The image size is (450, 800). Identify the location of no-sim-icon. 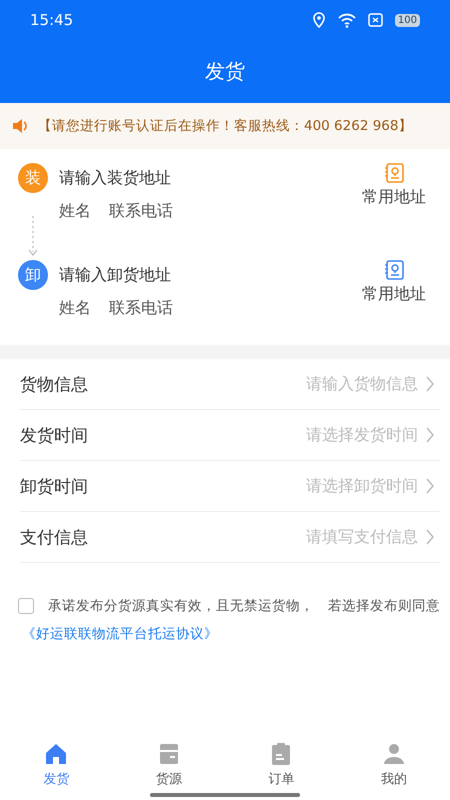
(375, 20).